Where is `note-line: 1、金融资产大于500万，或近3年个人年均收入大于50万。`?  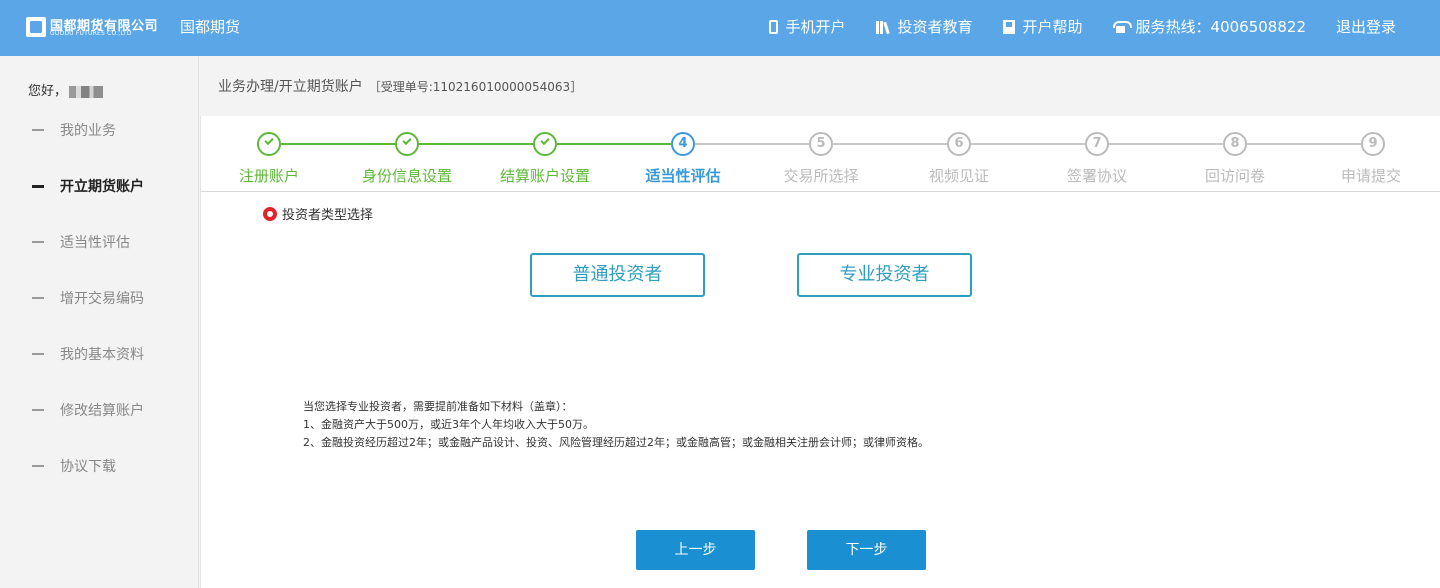 note-line: 1、金融资产大于500万，或近3年个人年均收入大于50万。 is located at coordinates (448, 424).